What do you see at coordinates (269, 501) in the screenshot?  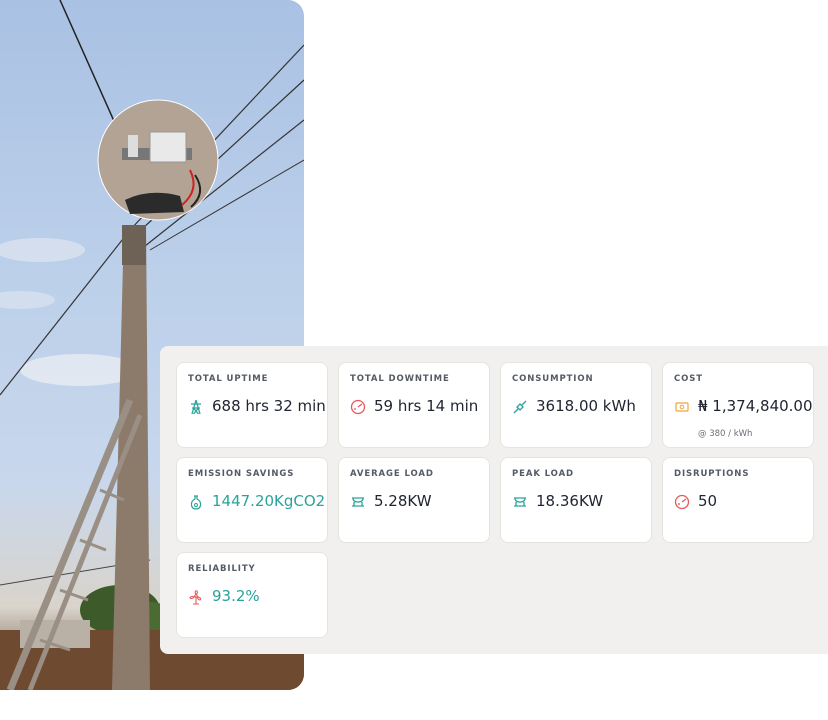 I see `metric-value: 1447.20KgCO2` at bounding box center [269, 501].